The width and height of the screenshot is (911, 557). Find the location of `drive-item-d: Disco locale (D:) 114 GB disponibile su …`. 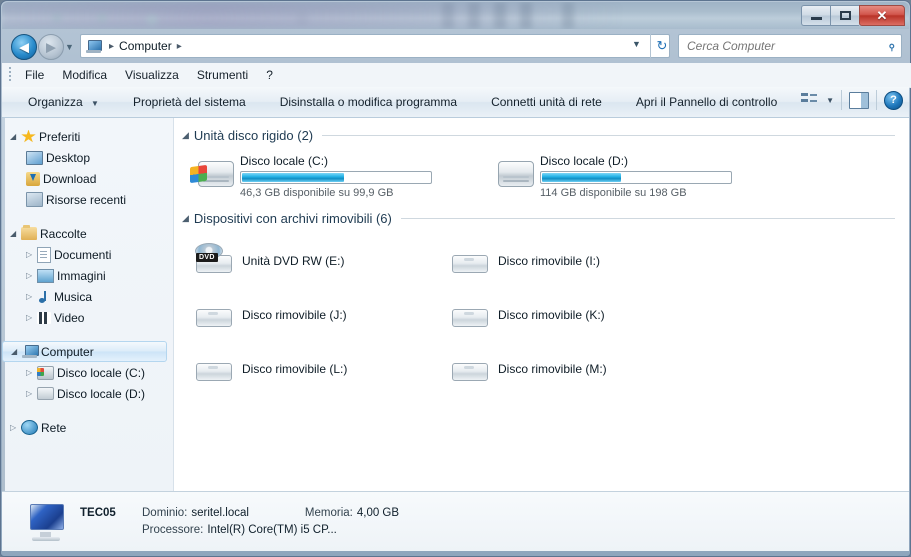

drive-item-d: Disco locale (D:) 114 GB disponibile su … is located at coordinates (624, 175).